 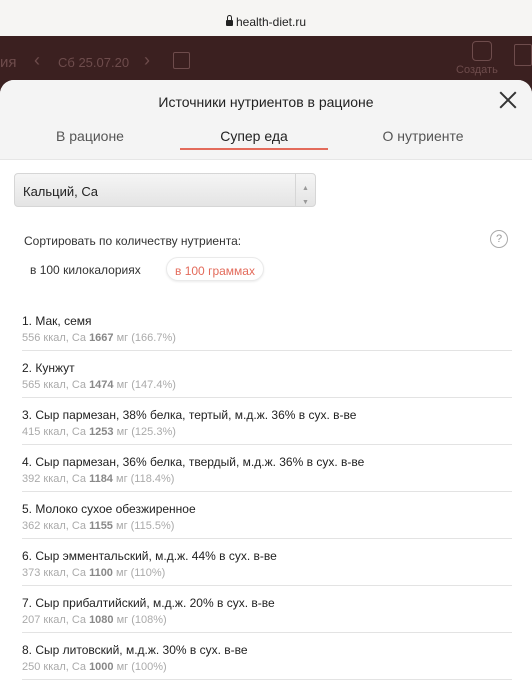 I want to click on food-details: 415 ккал, Ca 1253 мг (125.3%), so click(x=99, y=432).